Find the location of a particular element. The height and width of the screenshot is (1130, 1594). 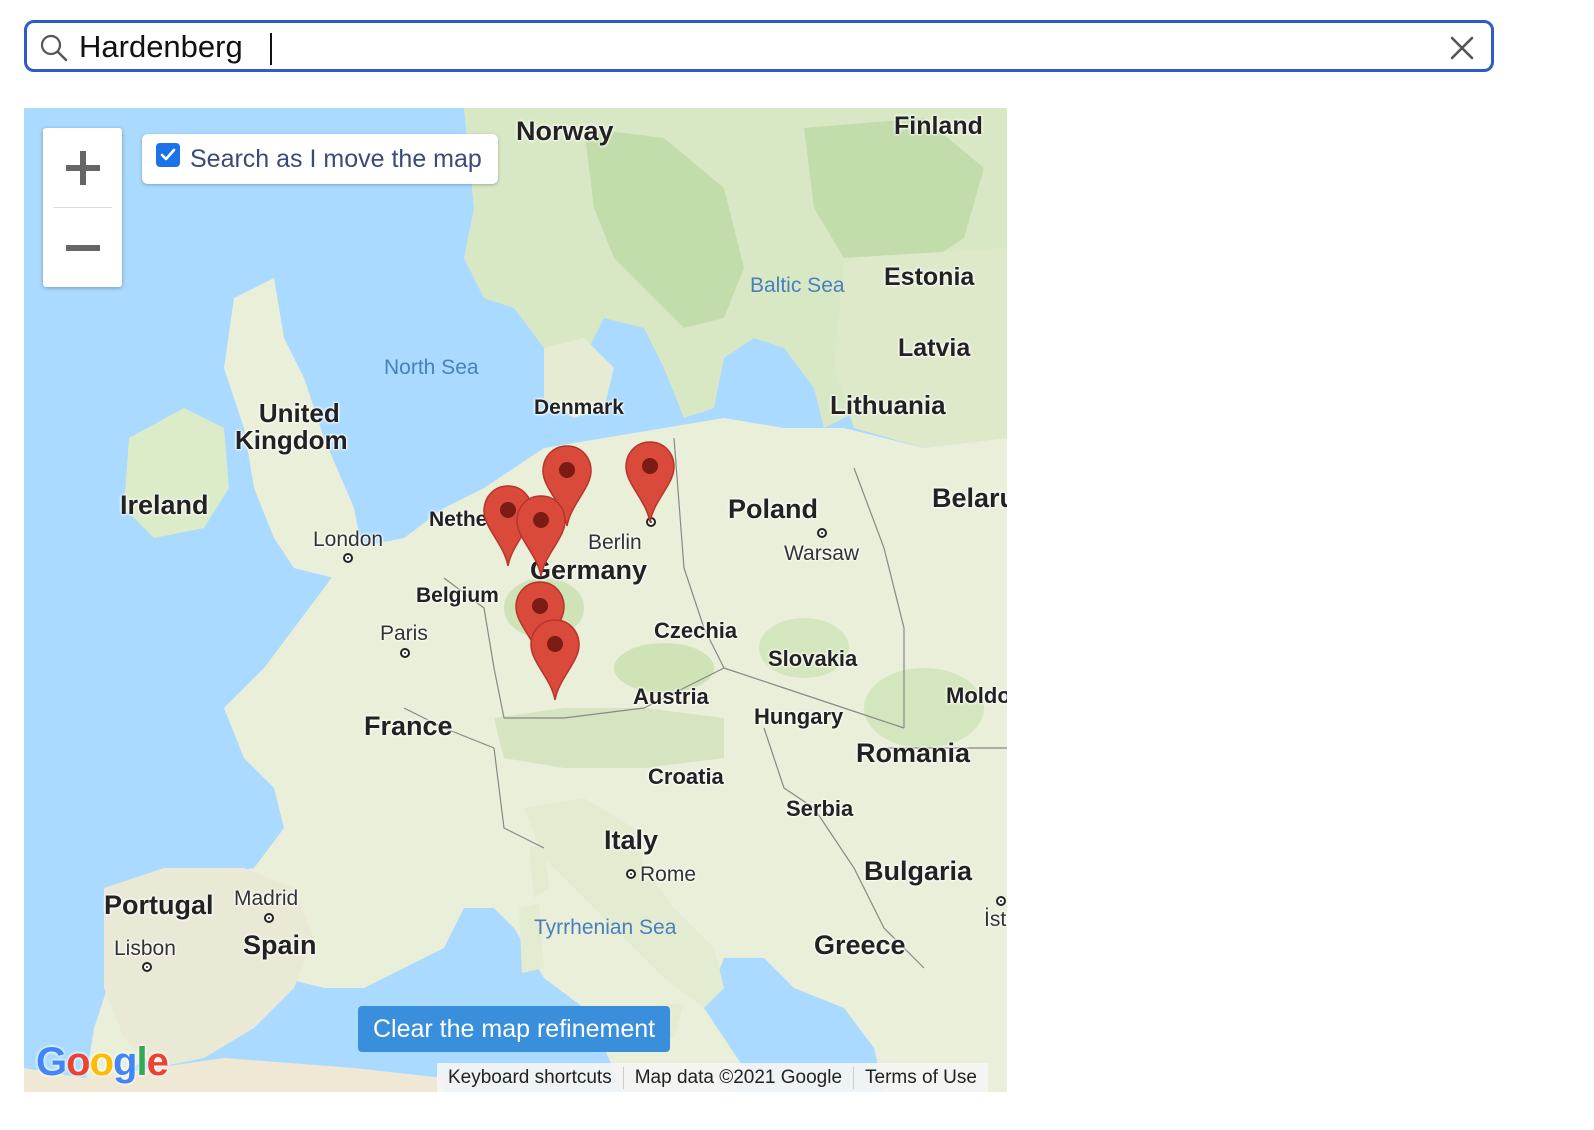

label-romania: Romania is located at coordinates (913, 753).